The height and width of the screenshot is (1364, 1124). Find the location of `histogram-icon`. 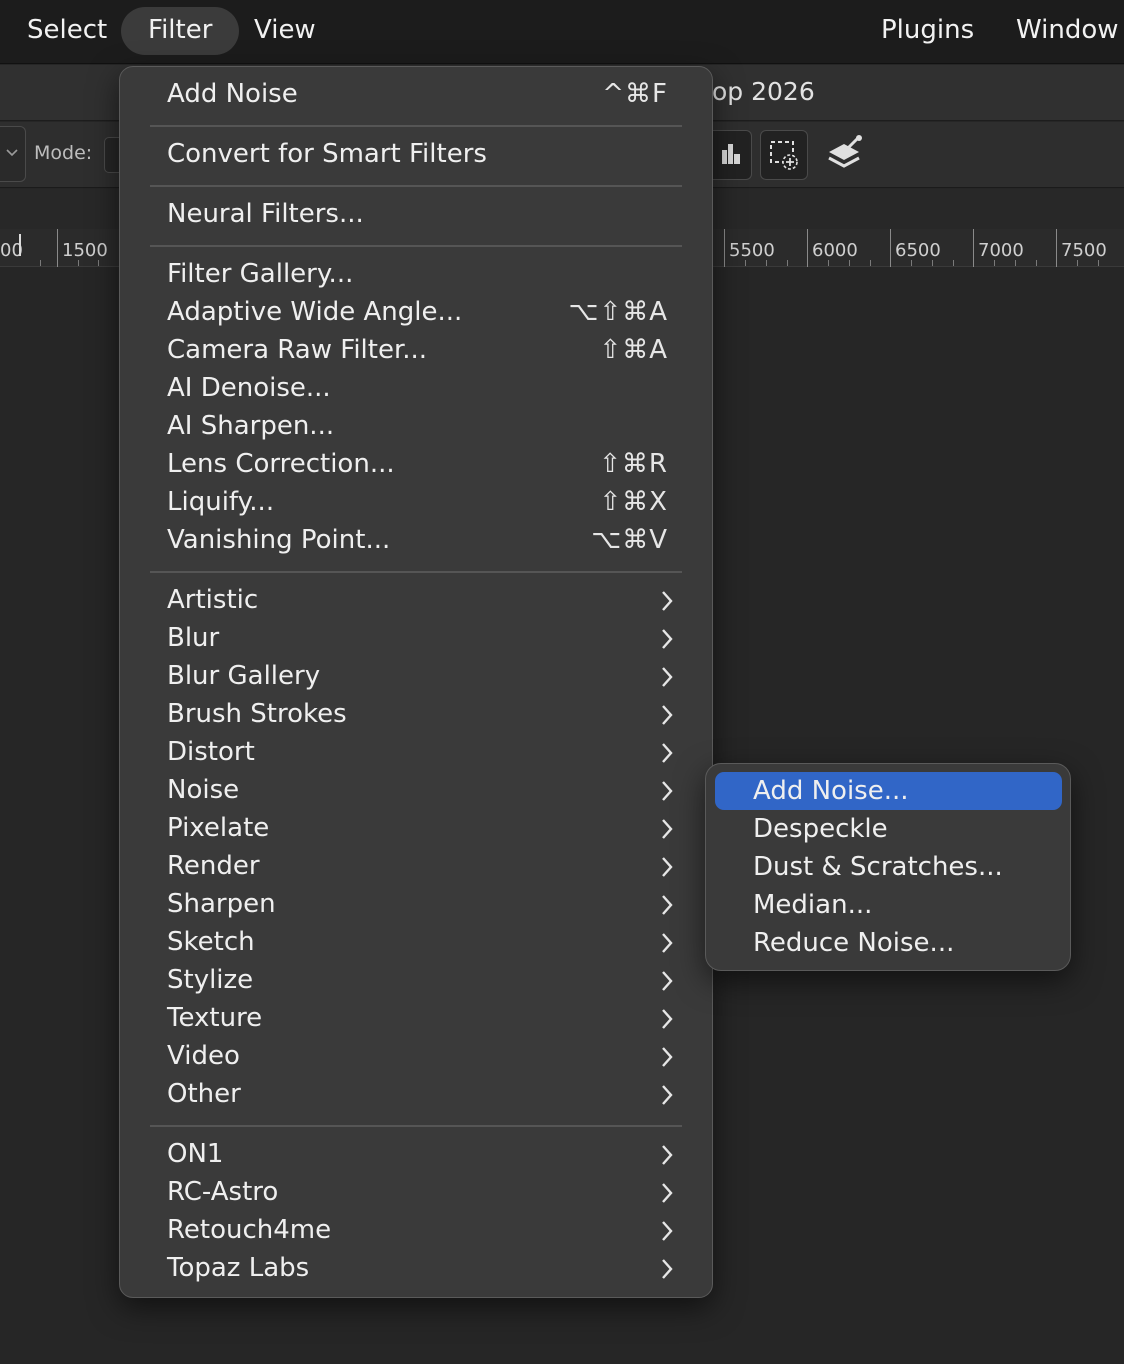

histogram-icon is located at coordinates (731, 154).